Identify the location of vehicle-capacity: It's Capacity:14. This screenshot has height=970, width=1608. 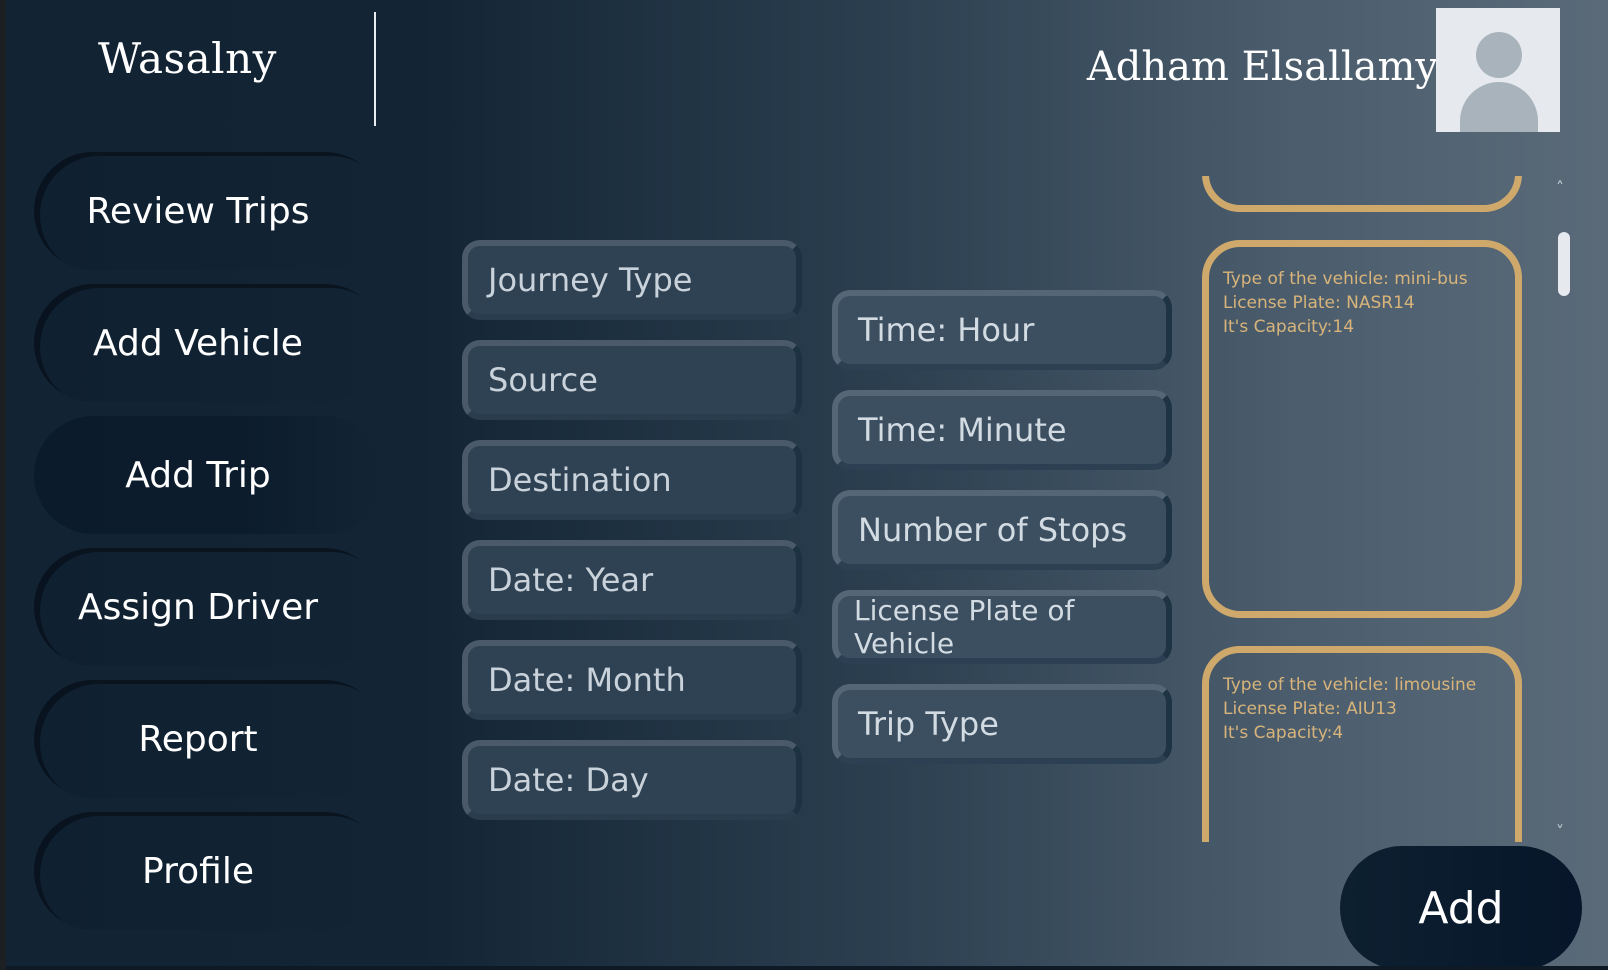
(1289, 327).